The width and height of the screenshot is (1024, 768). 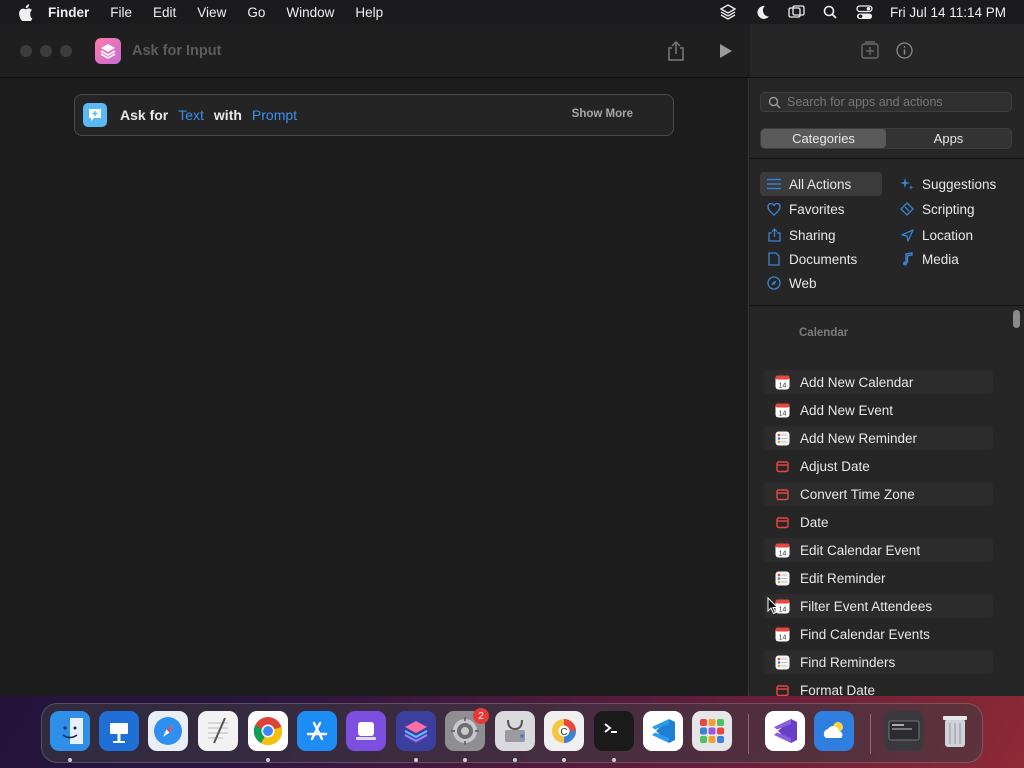 What do you see at coordinates (317, 731) in the screenshot?
I see `app-store-icon` at bounding box center [317, 731].